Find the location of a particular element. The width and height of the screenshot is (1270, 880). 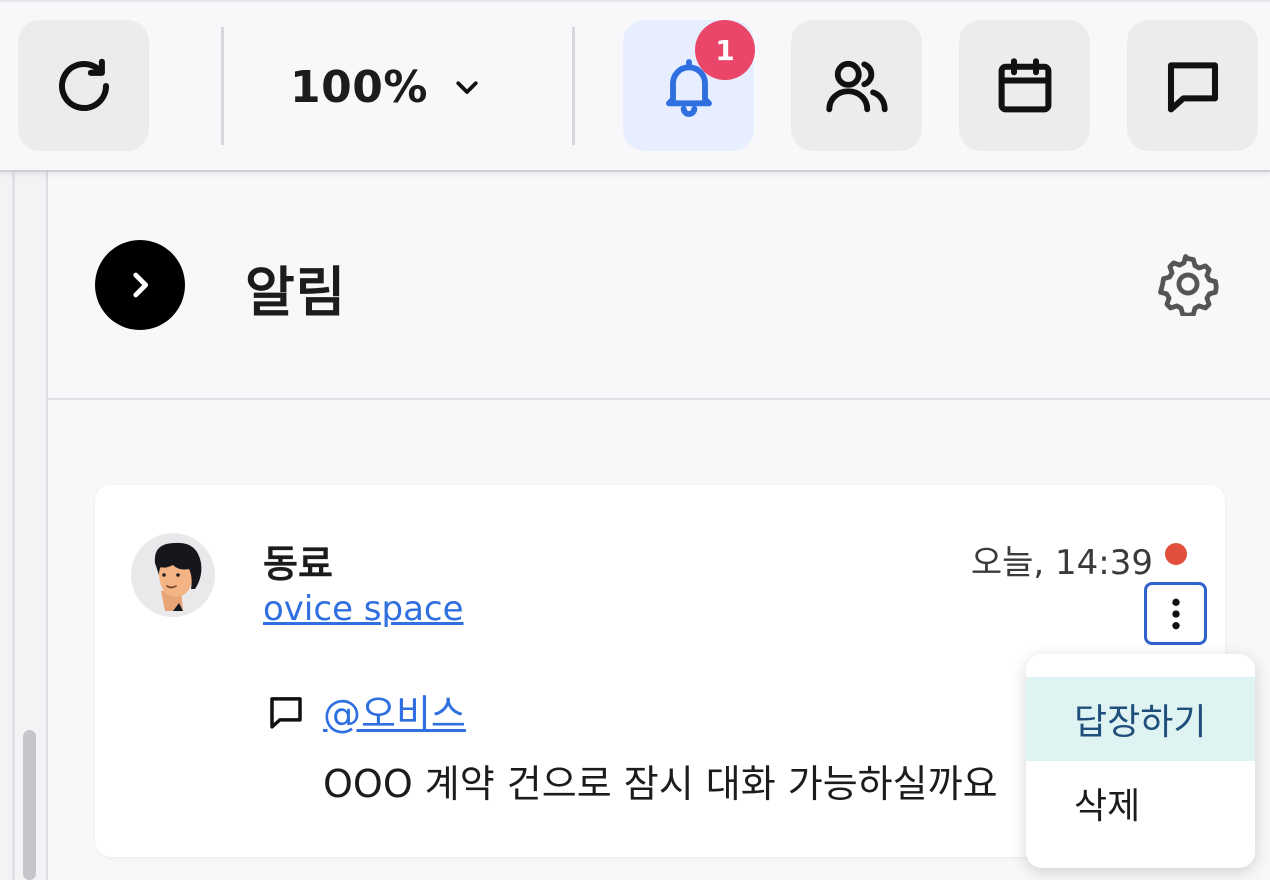

notification-count-badge: 1 is located at coordinates (725, 50).